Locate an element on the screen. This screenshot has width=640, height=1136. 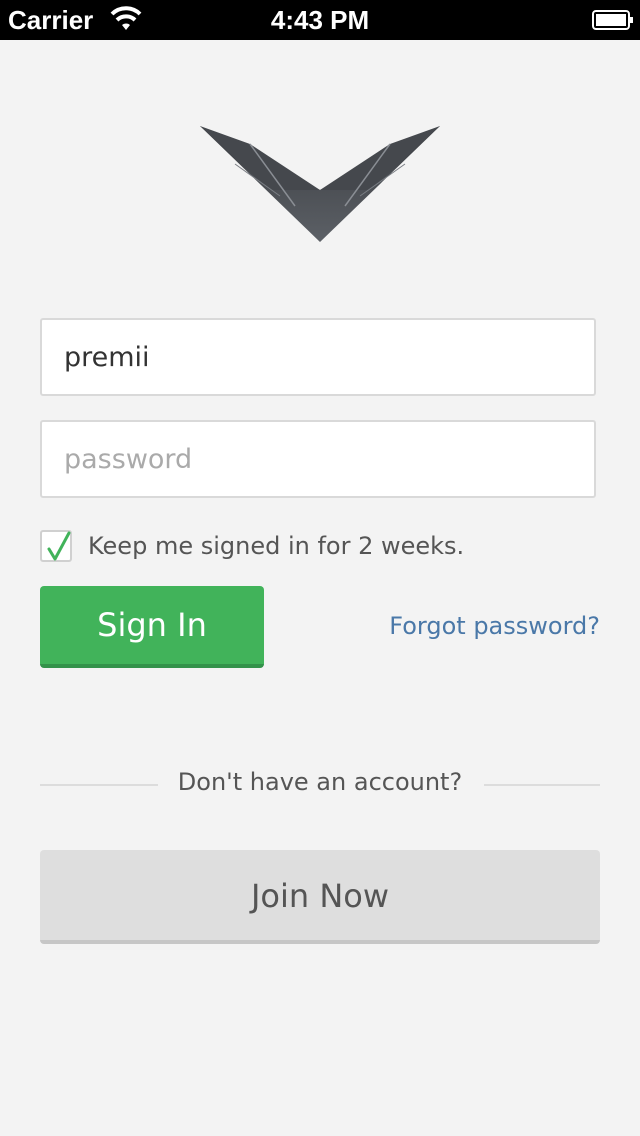
checkmark-icon is located at coordinates (59, 546).